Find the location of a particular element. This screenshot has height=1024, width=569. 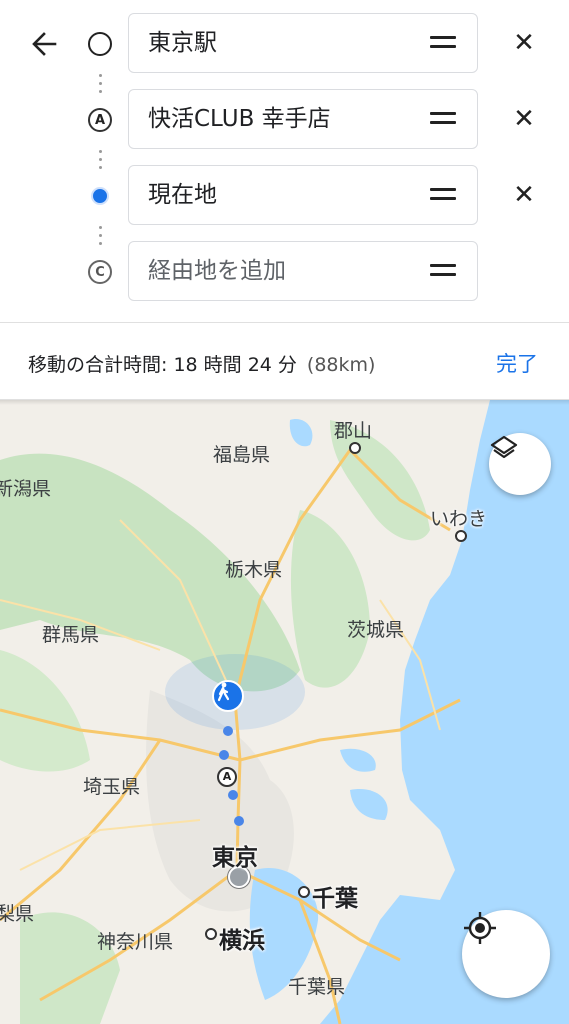

map-label-gunma: 群馬県 is located at coordinates (71, 635).